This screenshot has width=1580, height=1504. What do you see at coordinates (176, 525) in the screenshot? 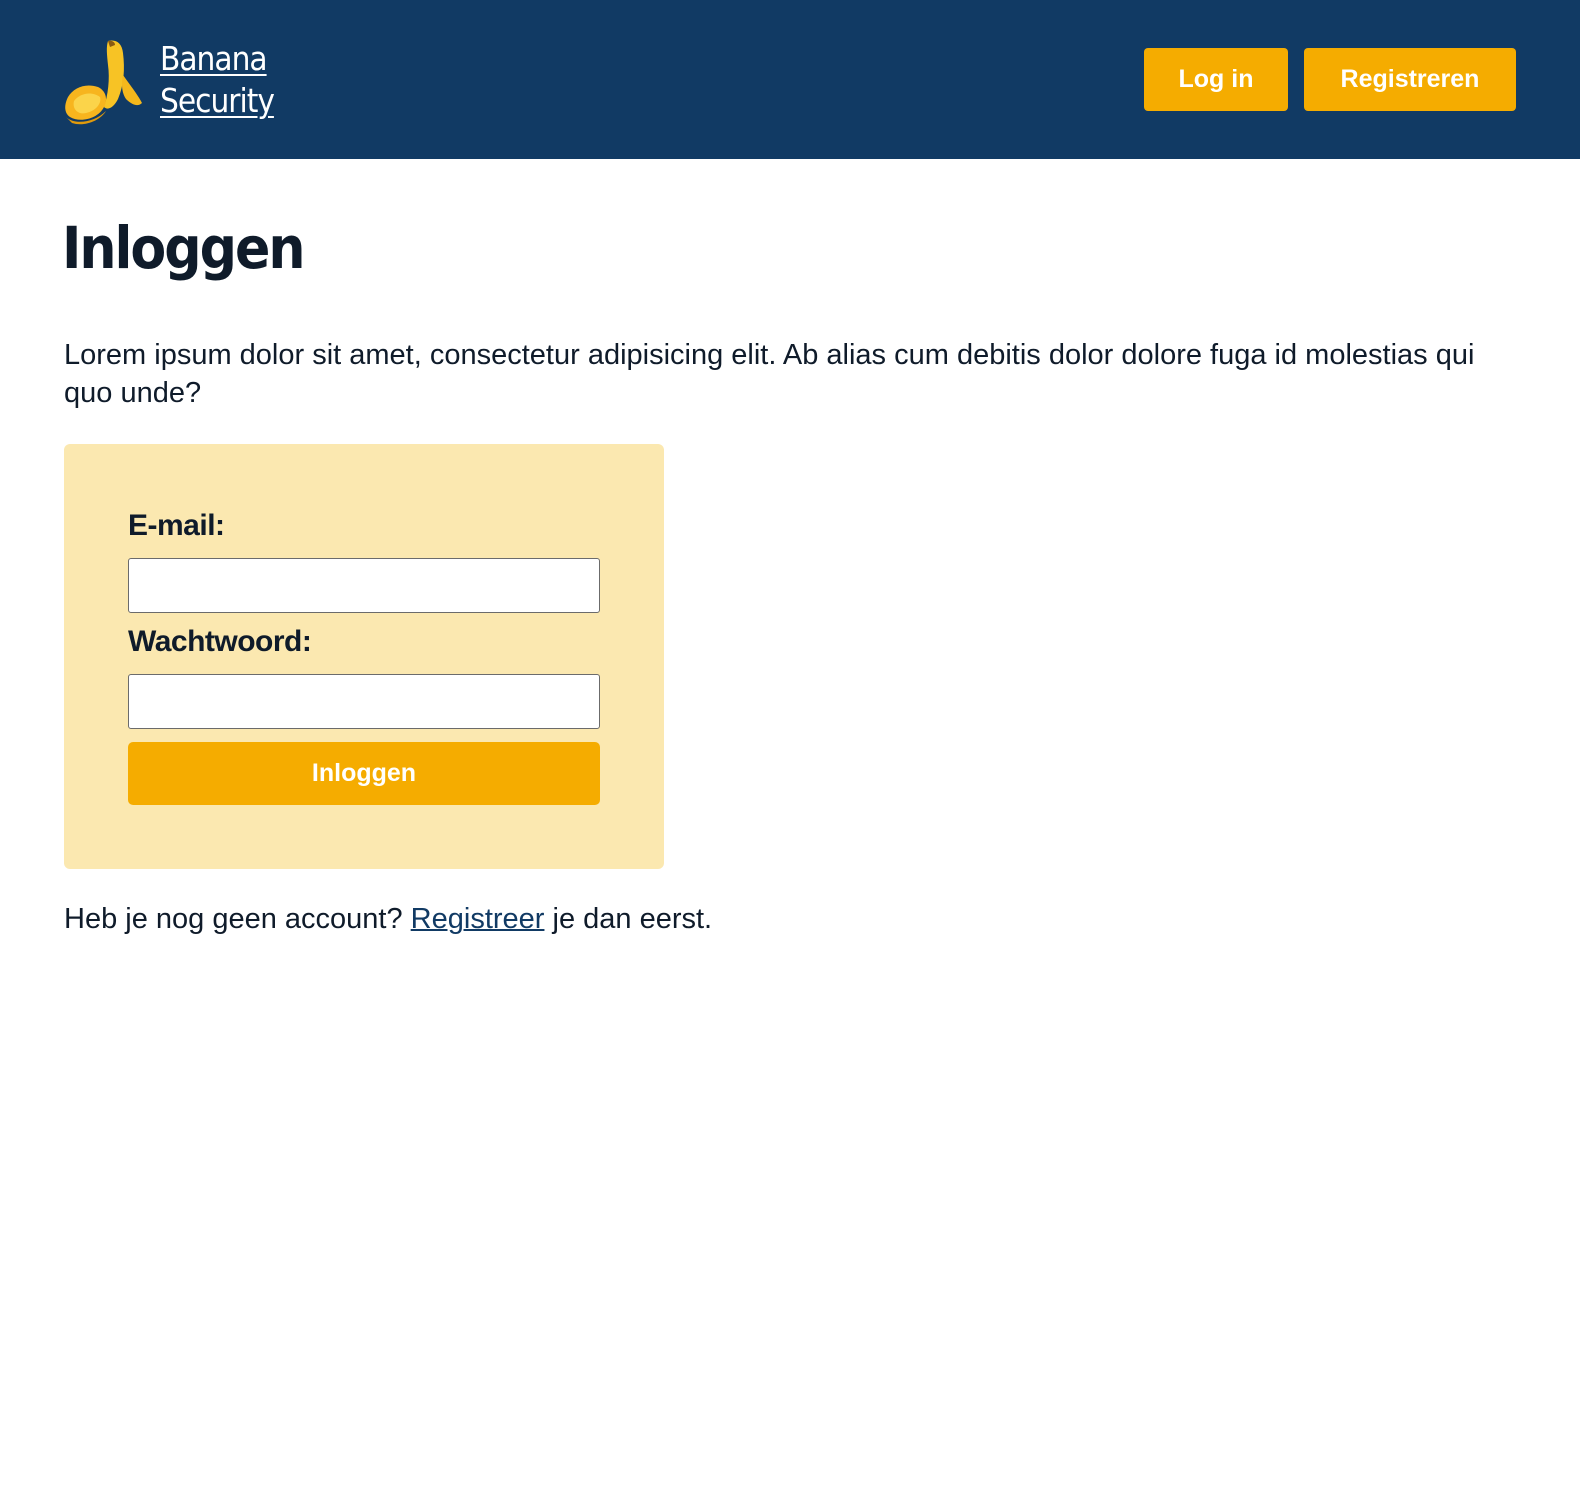
I see `email-label: E-mail:` at bounding box center [176, 525].